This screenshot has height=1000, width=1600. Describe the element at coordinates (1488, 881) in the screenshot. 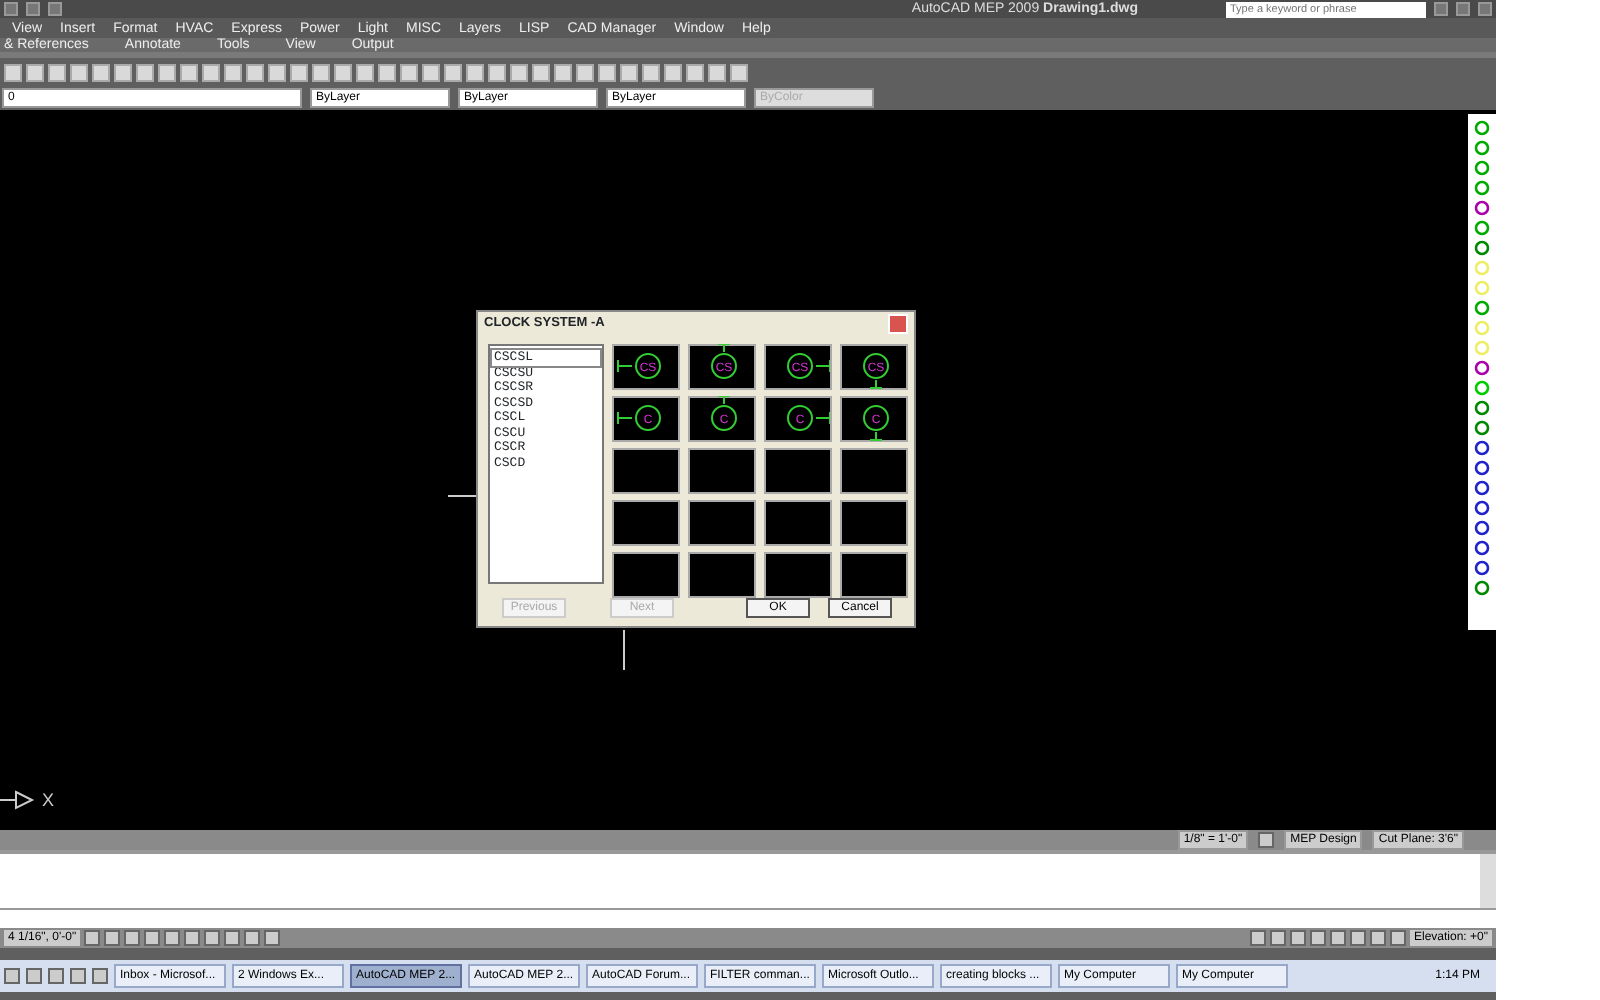

I see `scrollbar` at that location.